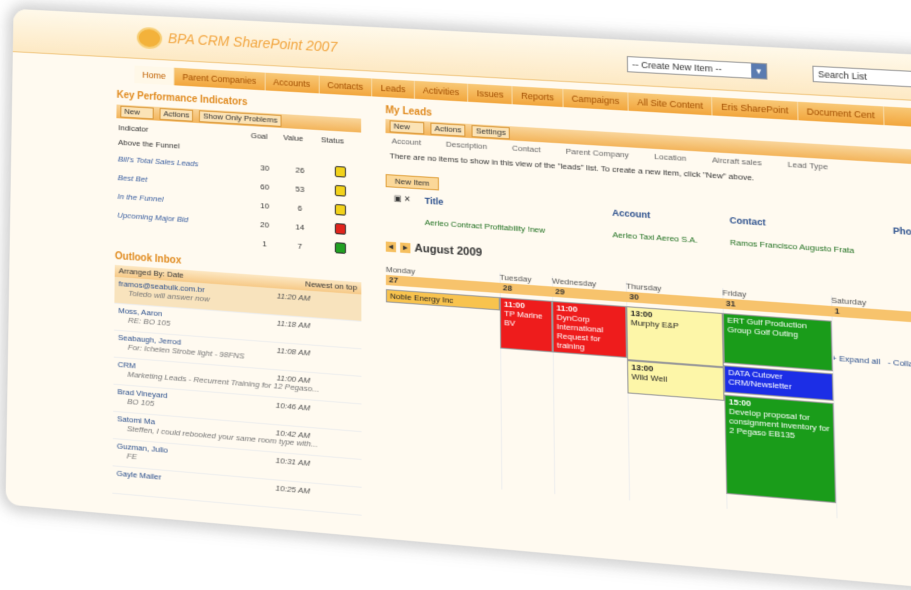 Image resolution: width=911 pixels, height=590 pixels. What do you see at coordinates (152, 218) in the screenshot?
I see `kpi-indicator-link: Upcoming Major Bid` at bounding box center [152, 218].